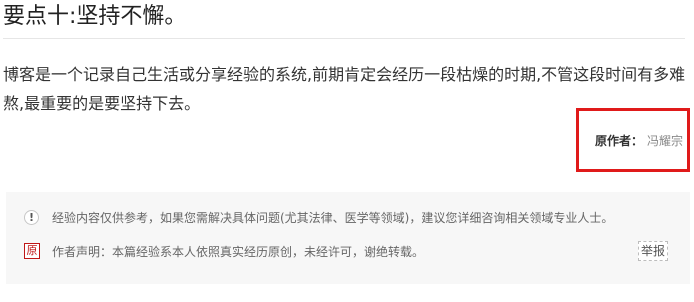  What do you see at coordinates (619, 141) in the screenshot?
I see `author-label: 原作者：` at bounding box center [619, 141].